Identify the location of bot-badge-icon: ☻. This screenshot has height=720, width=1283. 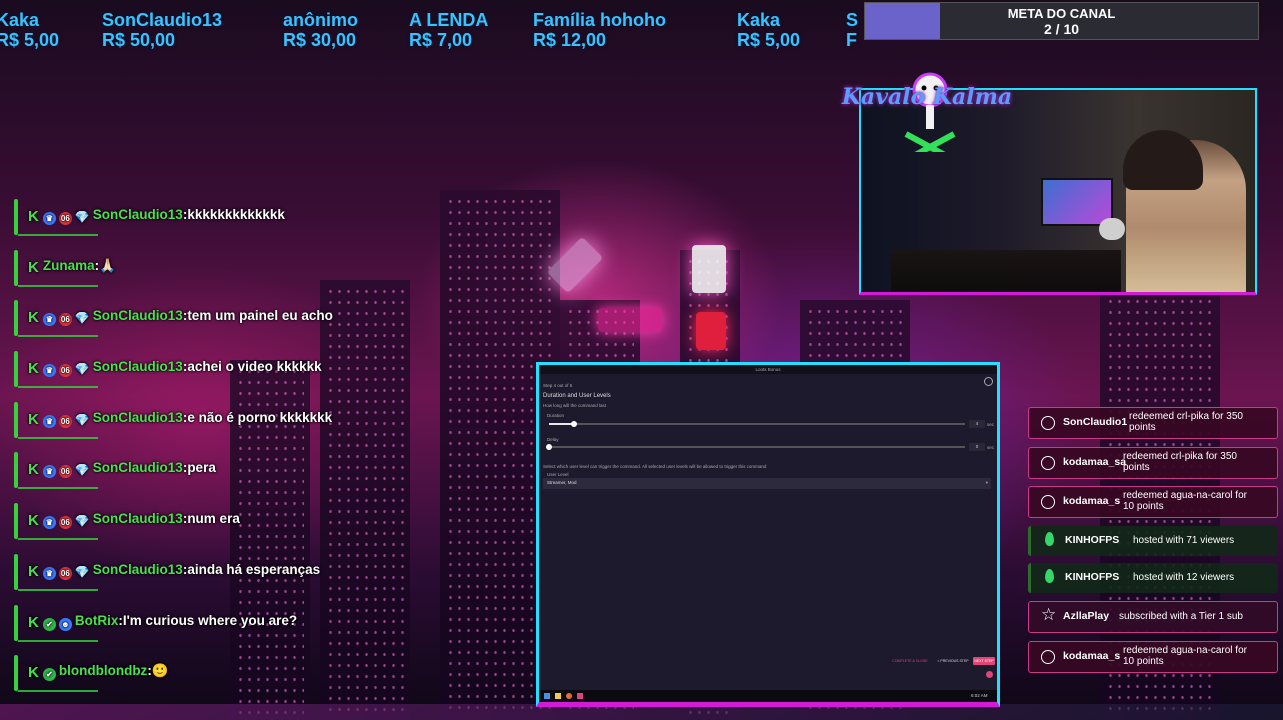
(65, 624).